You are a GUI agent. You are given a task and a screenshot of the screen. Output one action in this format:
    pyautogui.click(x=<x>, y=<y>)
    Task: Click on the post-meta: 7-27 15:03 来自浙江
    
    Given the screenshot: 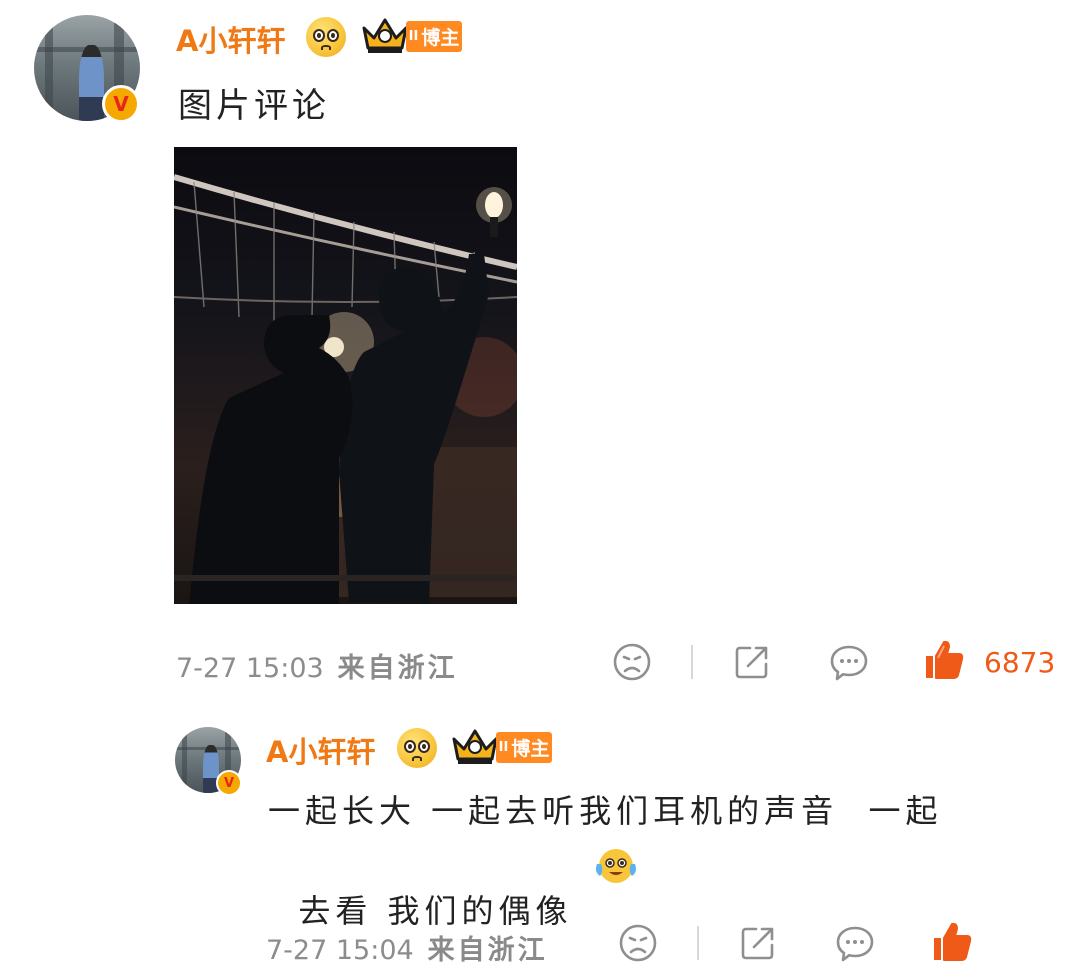 What is the action you would take?
    pyautogui.click(x=317, y=665)
    